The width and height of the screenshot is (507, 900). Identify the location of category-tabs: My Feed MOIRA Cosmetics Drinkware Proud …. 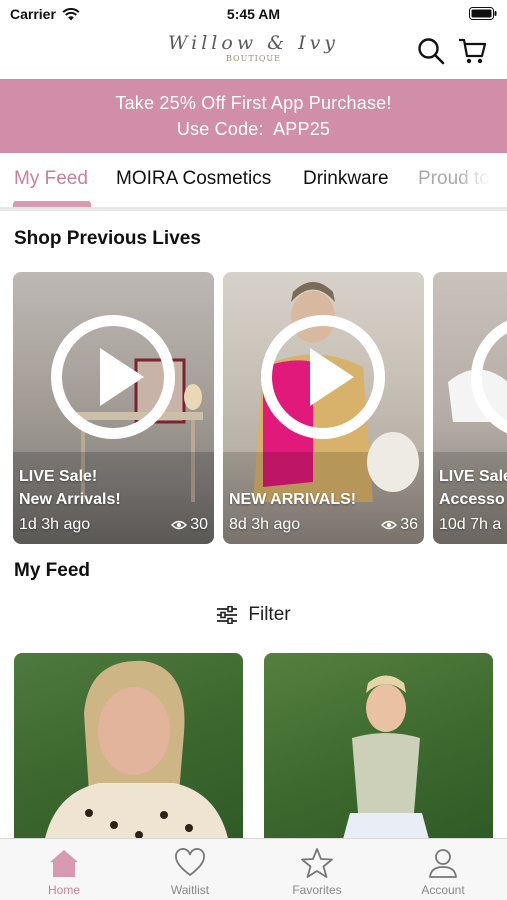
(253, 181).